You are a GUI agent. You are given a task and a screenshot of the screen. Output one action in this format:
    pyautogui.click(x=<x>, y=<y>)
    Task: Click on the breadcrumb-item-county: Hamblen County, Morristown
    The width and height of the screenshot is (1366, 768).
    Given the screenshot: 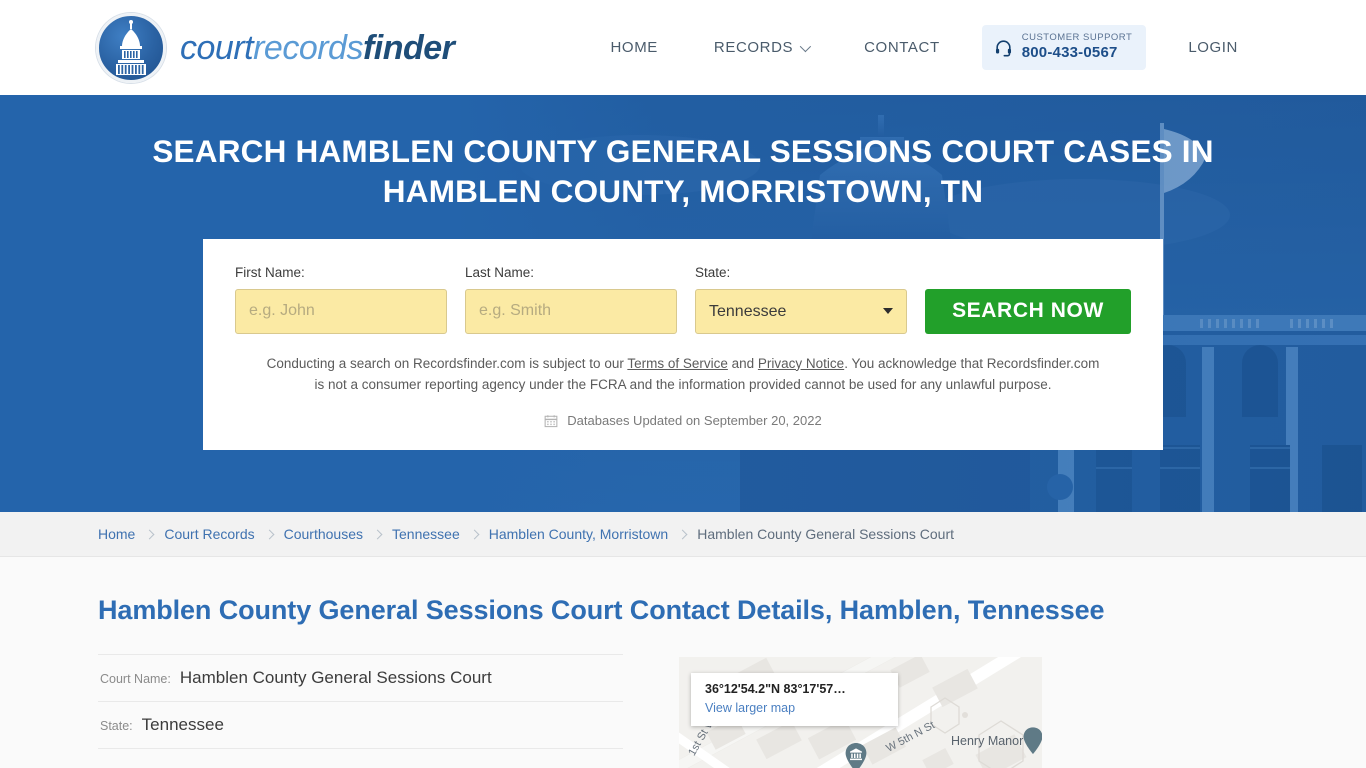 What is the action you would take?
    pyautogui.click(x=578, y=534)
    